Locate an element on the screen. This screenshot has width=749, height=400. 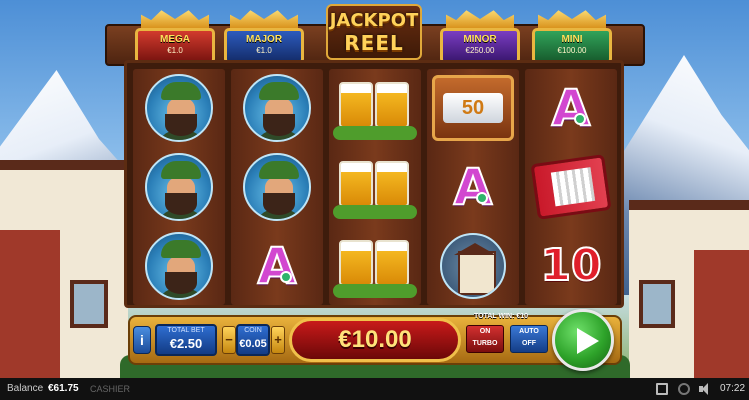
reel-4: 50 A is located at coordinates (473, 187).